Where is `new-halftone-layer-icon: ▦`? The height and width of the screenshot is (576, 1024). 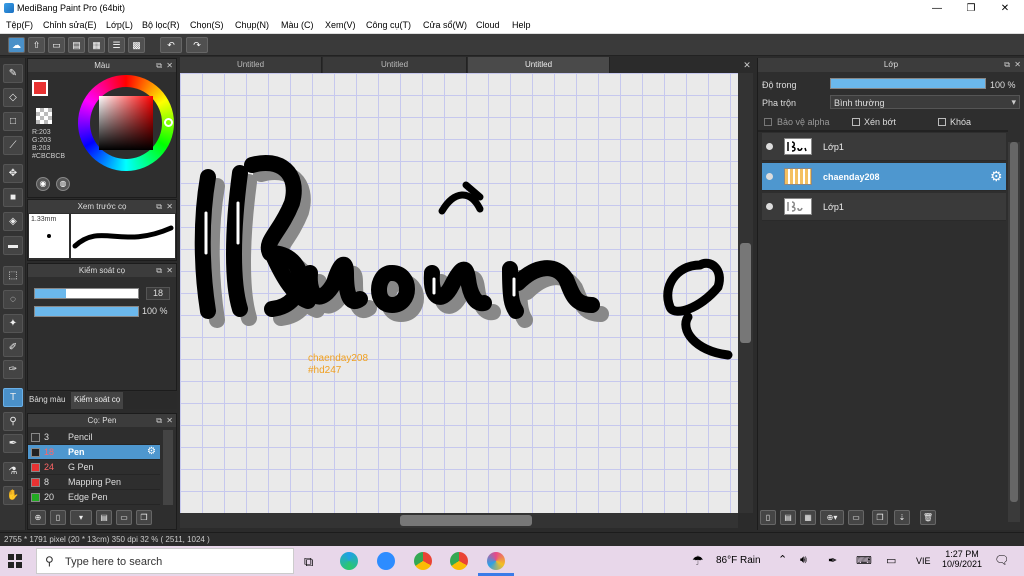 new-halftone-layer-icon: ▦ is located at coordinates (808, 517).